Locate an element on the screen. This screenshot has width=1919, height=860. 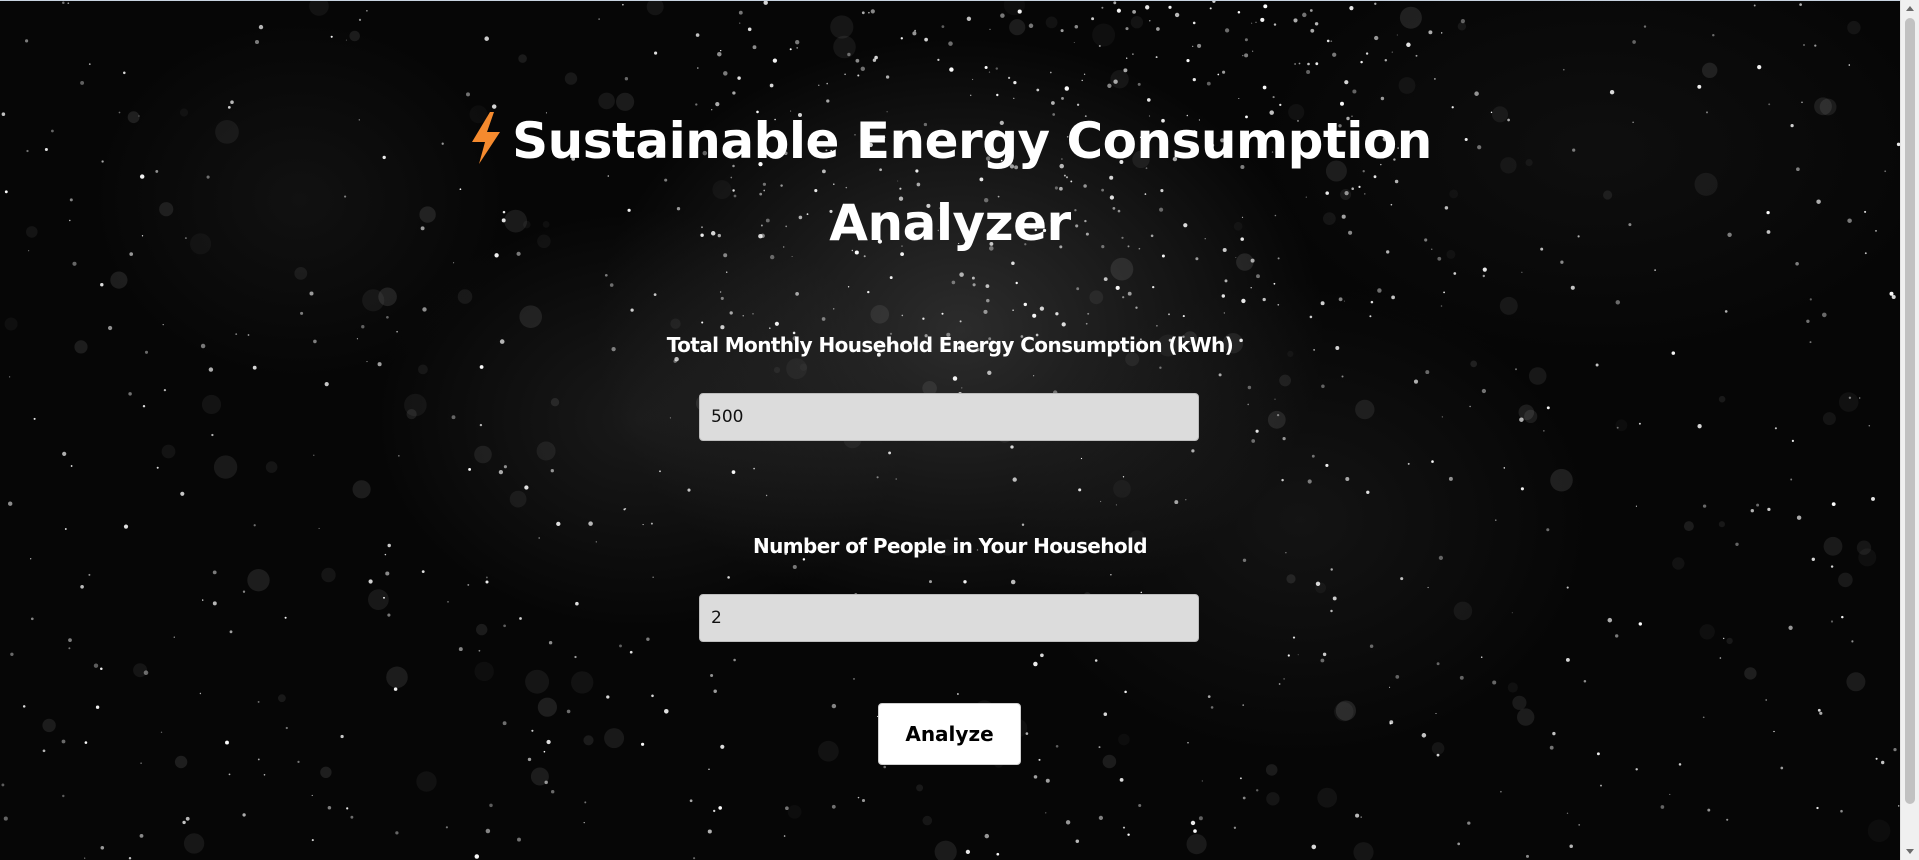
lightning-bolt-icon is located at coordinates (486, 138).